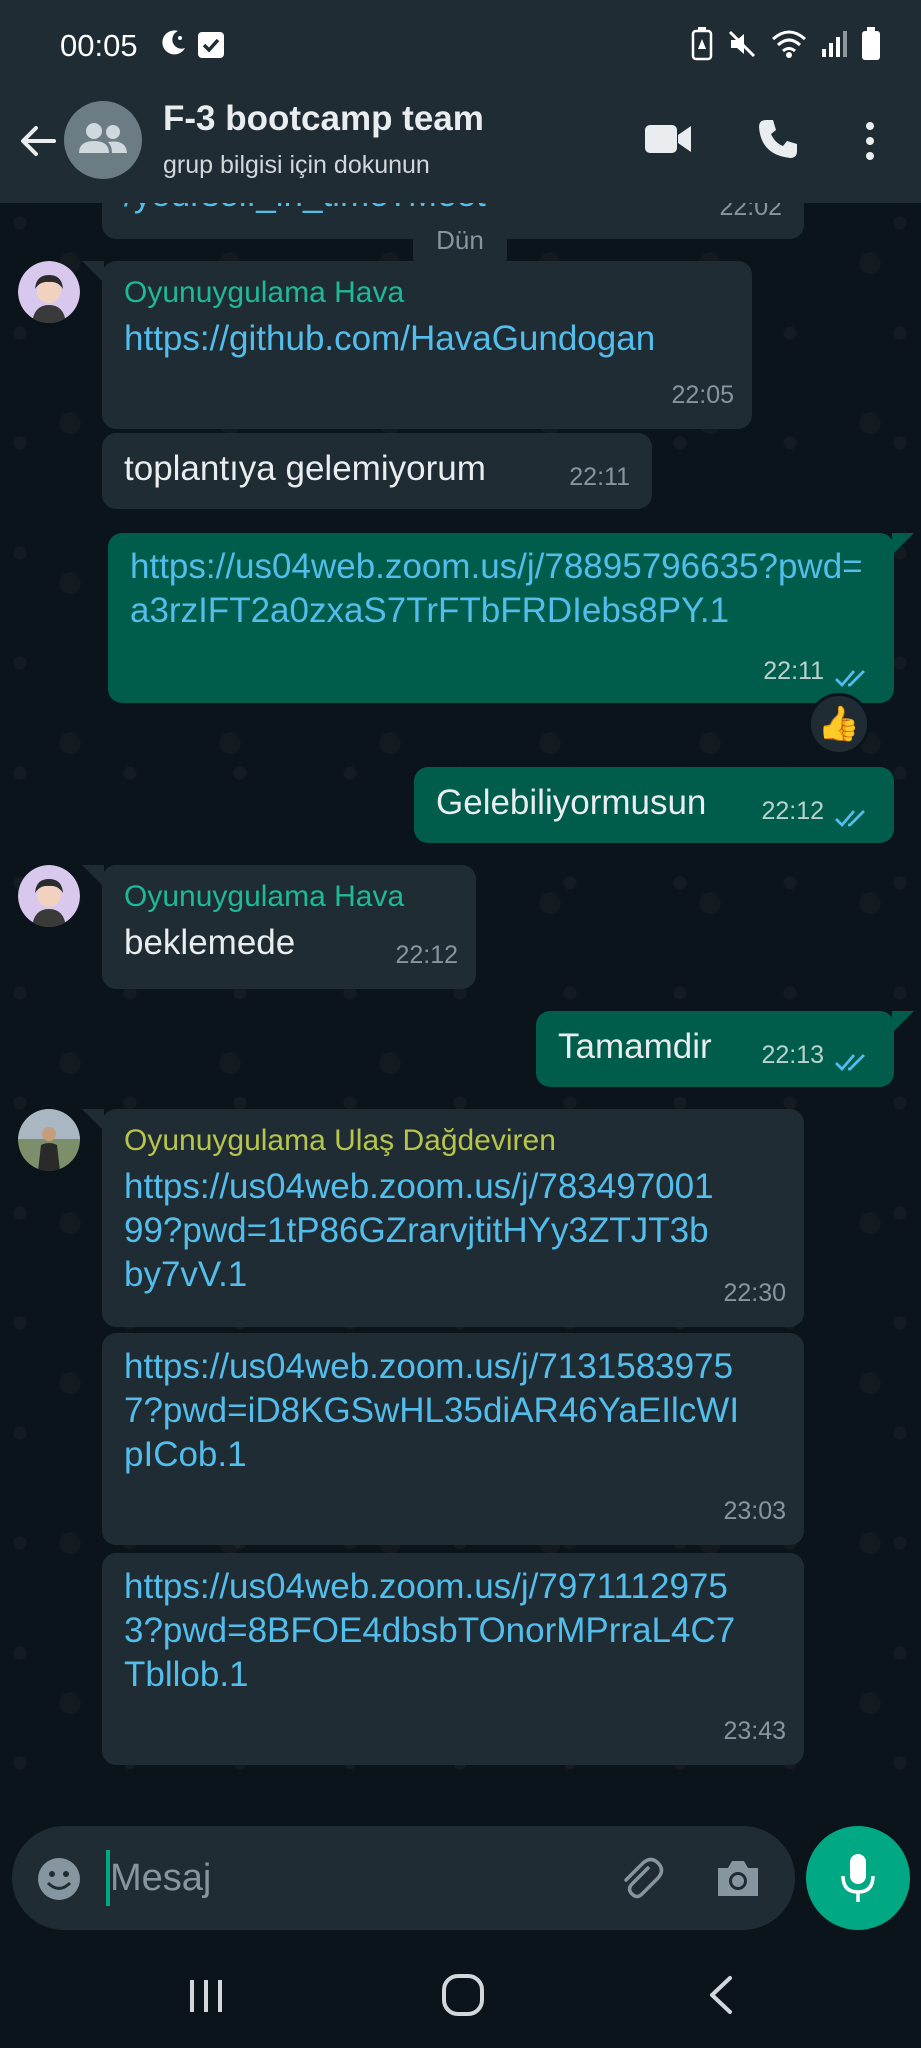  Describe the element at coordinates (103, 140) in the screenshot. I see `group-avatar-icon` at that location.